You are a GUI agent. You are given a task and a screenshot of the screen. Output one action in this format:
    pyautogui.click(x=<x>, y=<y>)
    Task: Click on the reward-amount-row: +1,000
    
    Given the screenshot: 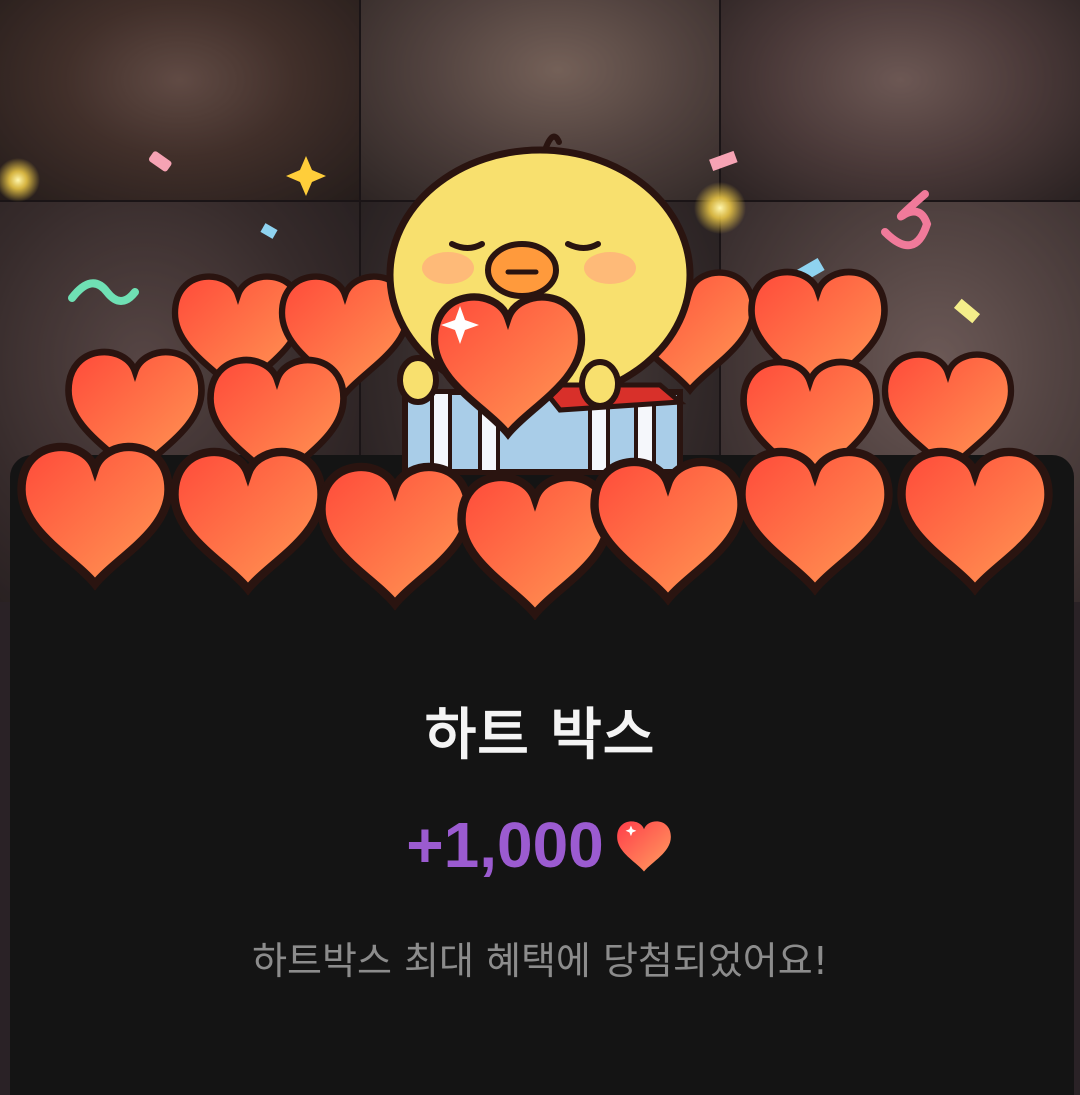 What is the action you would take?
    pyautogui.click(x=540, y=845)
    